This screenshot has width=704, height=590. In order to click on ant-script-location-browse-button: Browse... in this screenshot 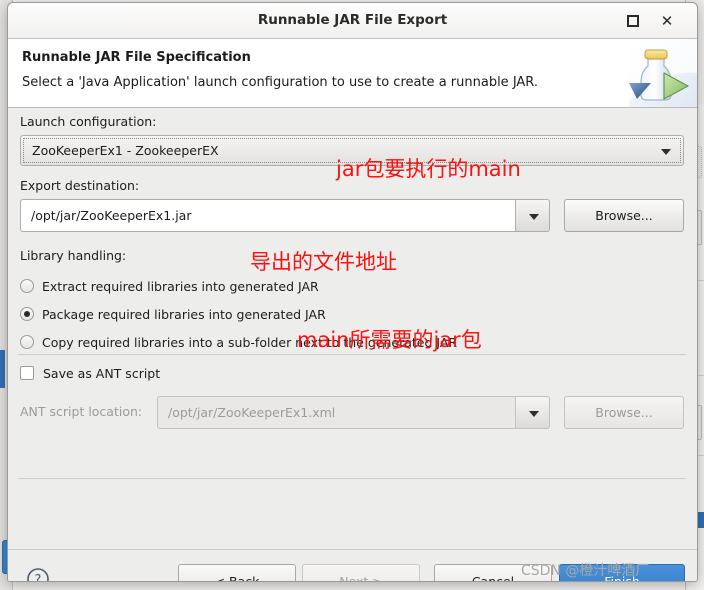, I will do `click(624, 412)`.